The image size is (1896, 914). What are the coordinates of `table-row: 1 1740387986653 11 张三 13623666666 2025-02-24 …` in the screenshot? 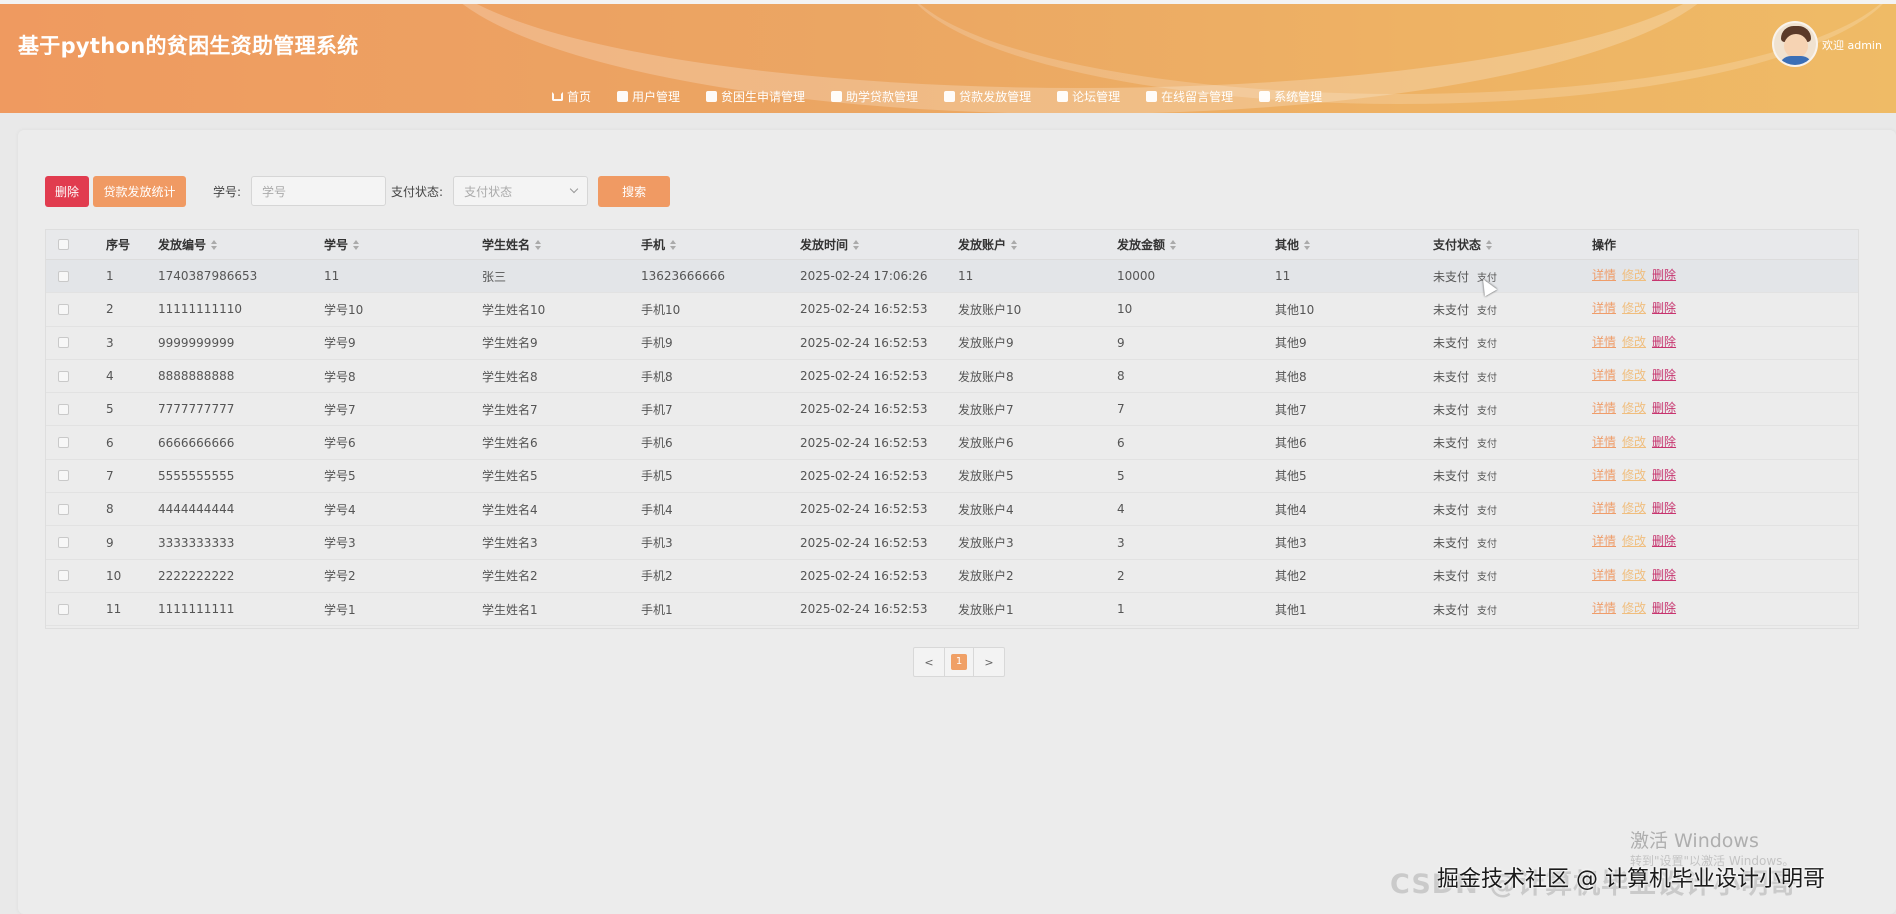 It's located at (952, 277).